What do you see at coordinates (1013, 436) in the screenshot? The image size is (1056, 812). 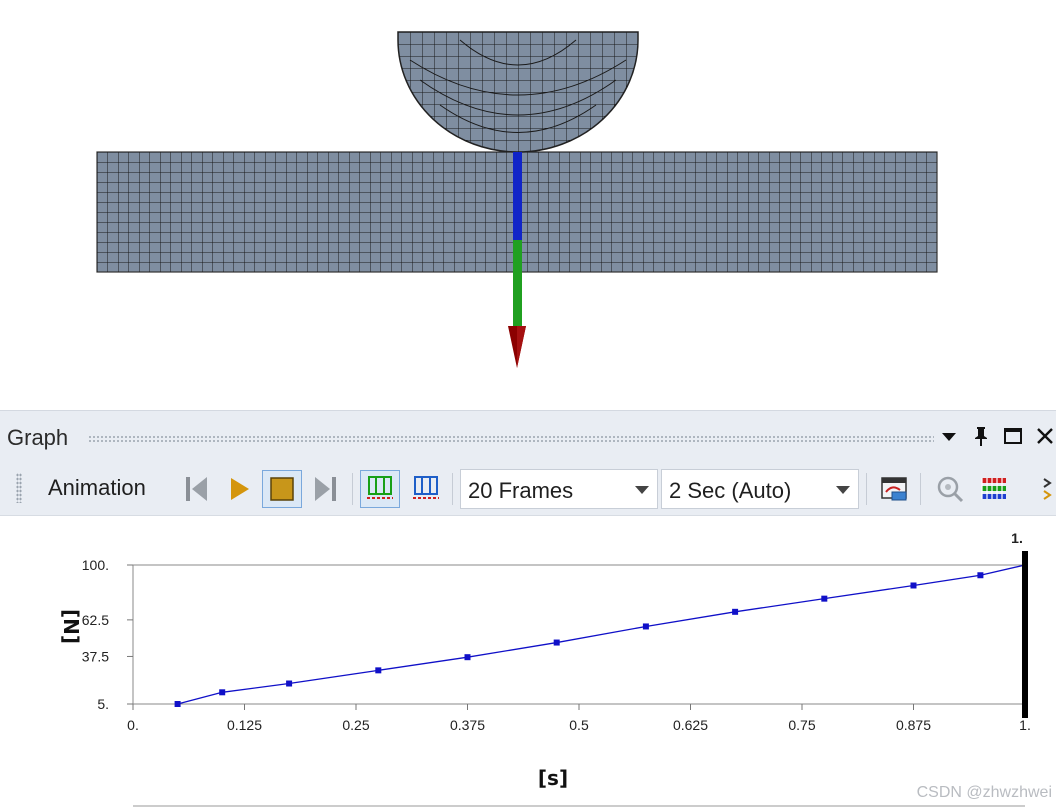 I see `maximize-icon` at bounding box center [1013, 436].